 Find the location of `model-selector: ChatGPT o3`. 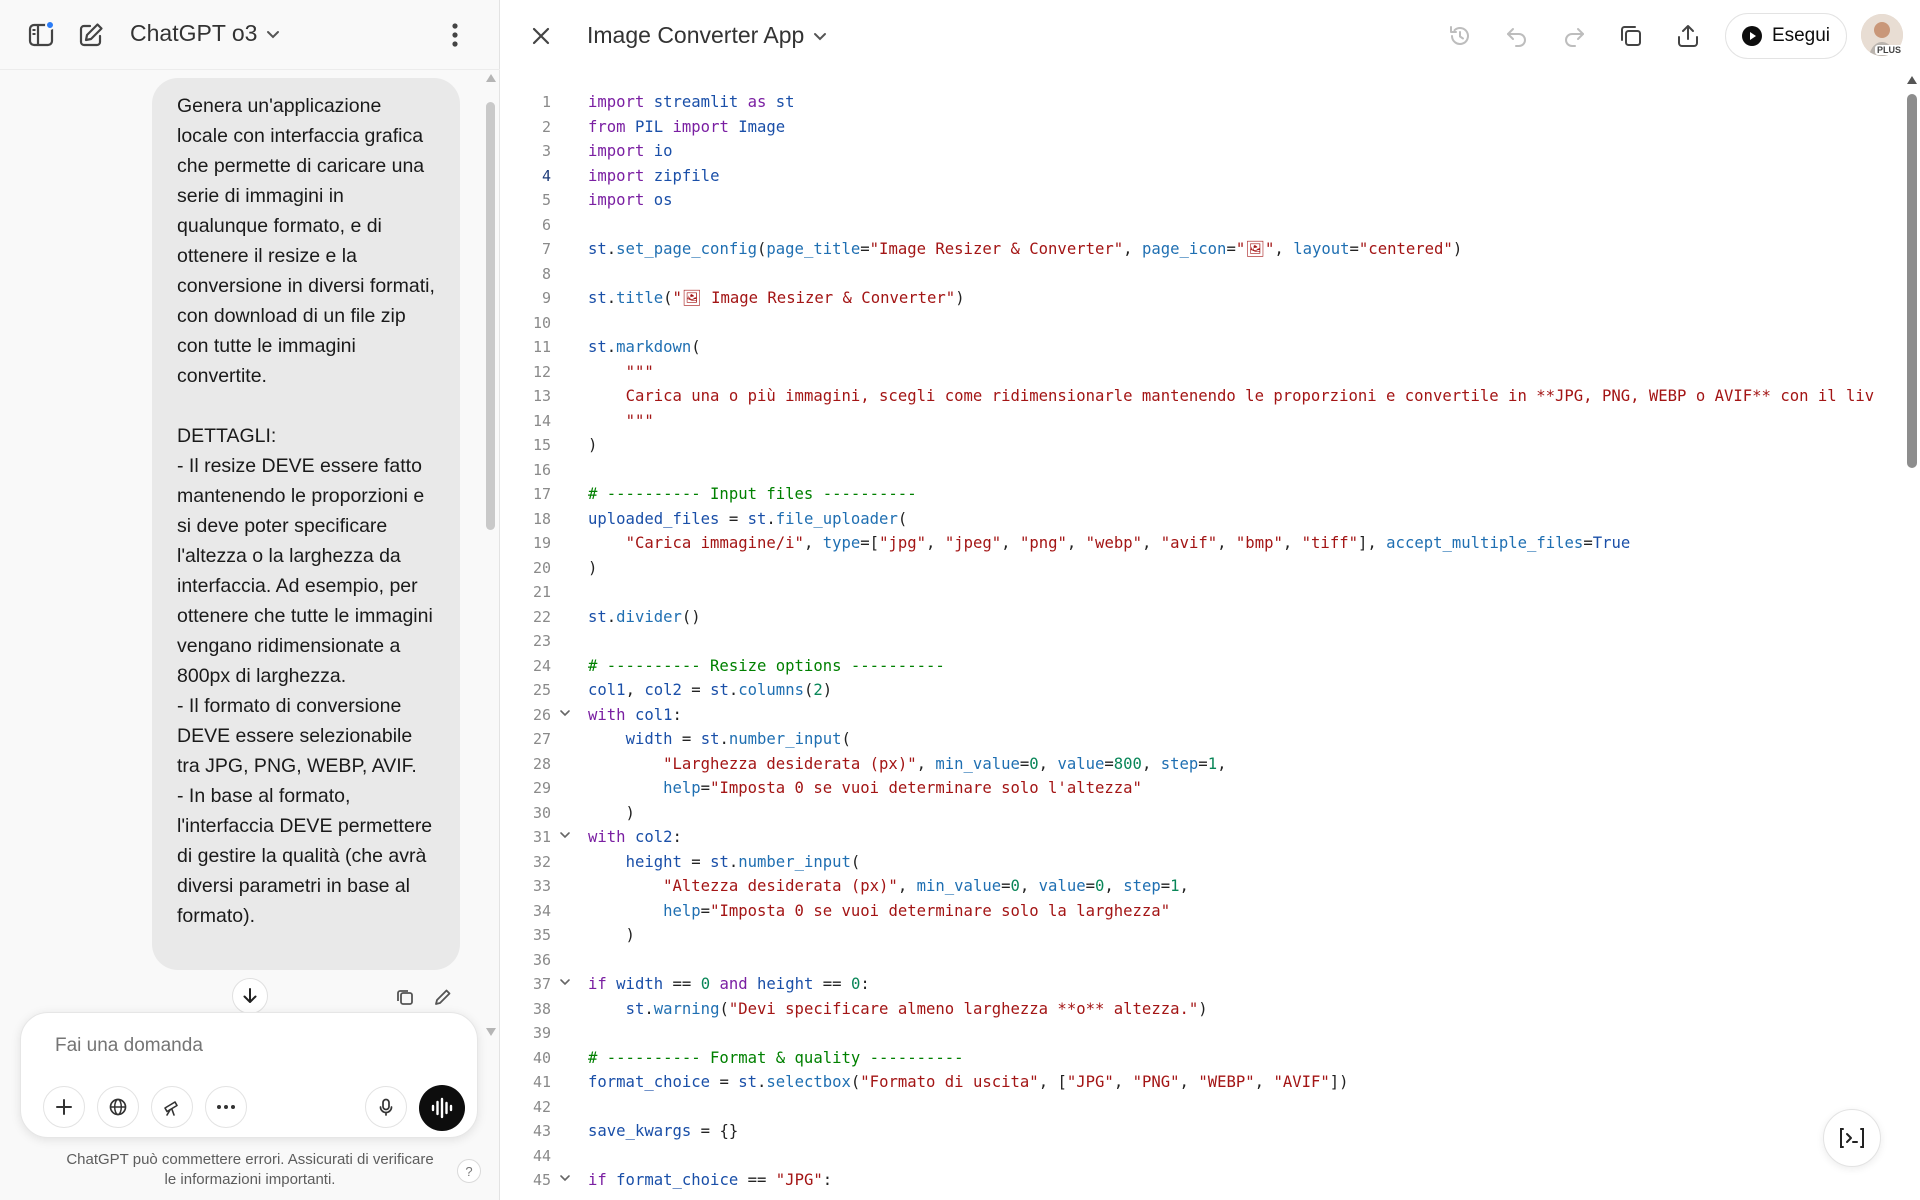

model-selector: ChatGPT o3 is located at coordinates (205, 33).